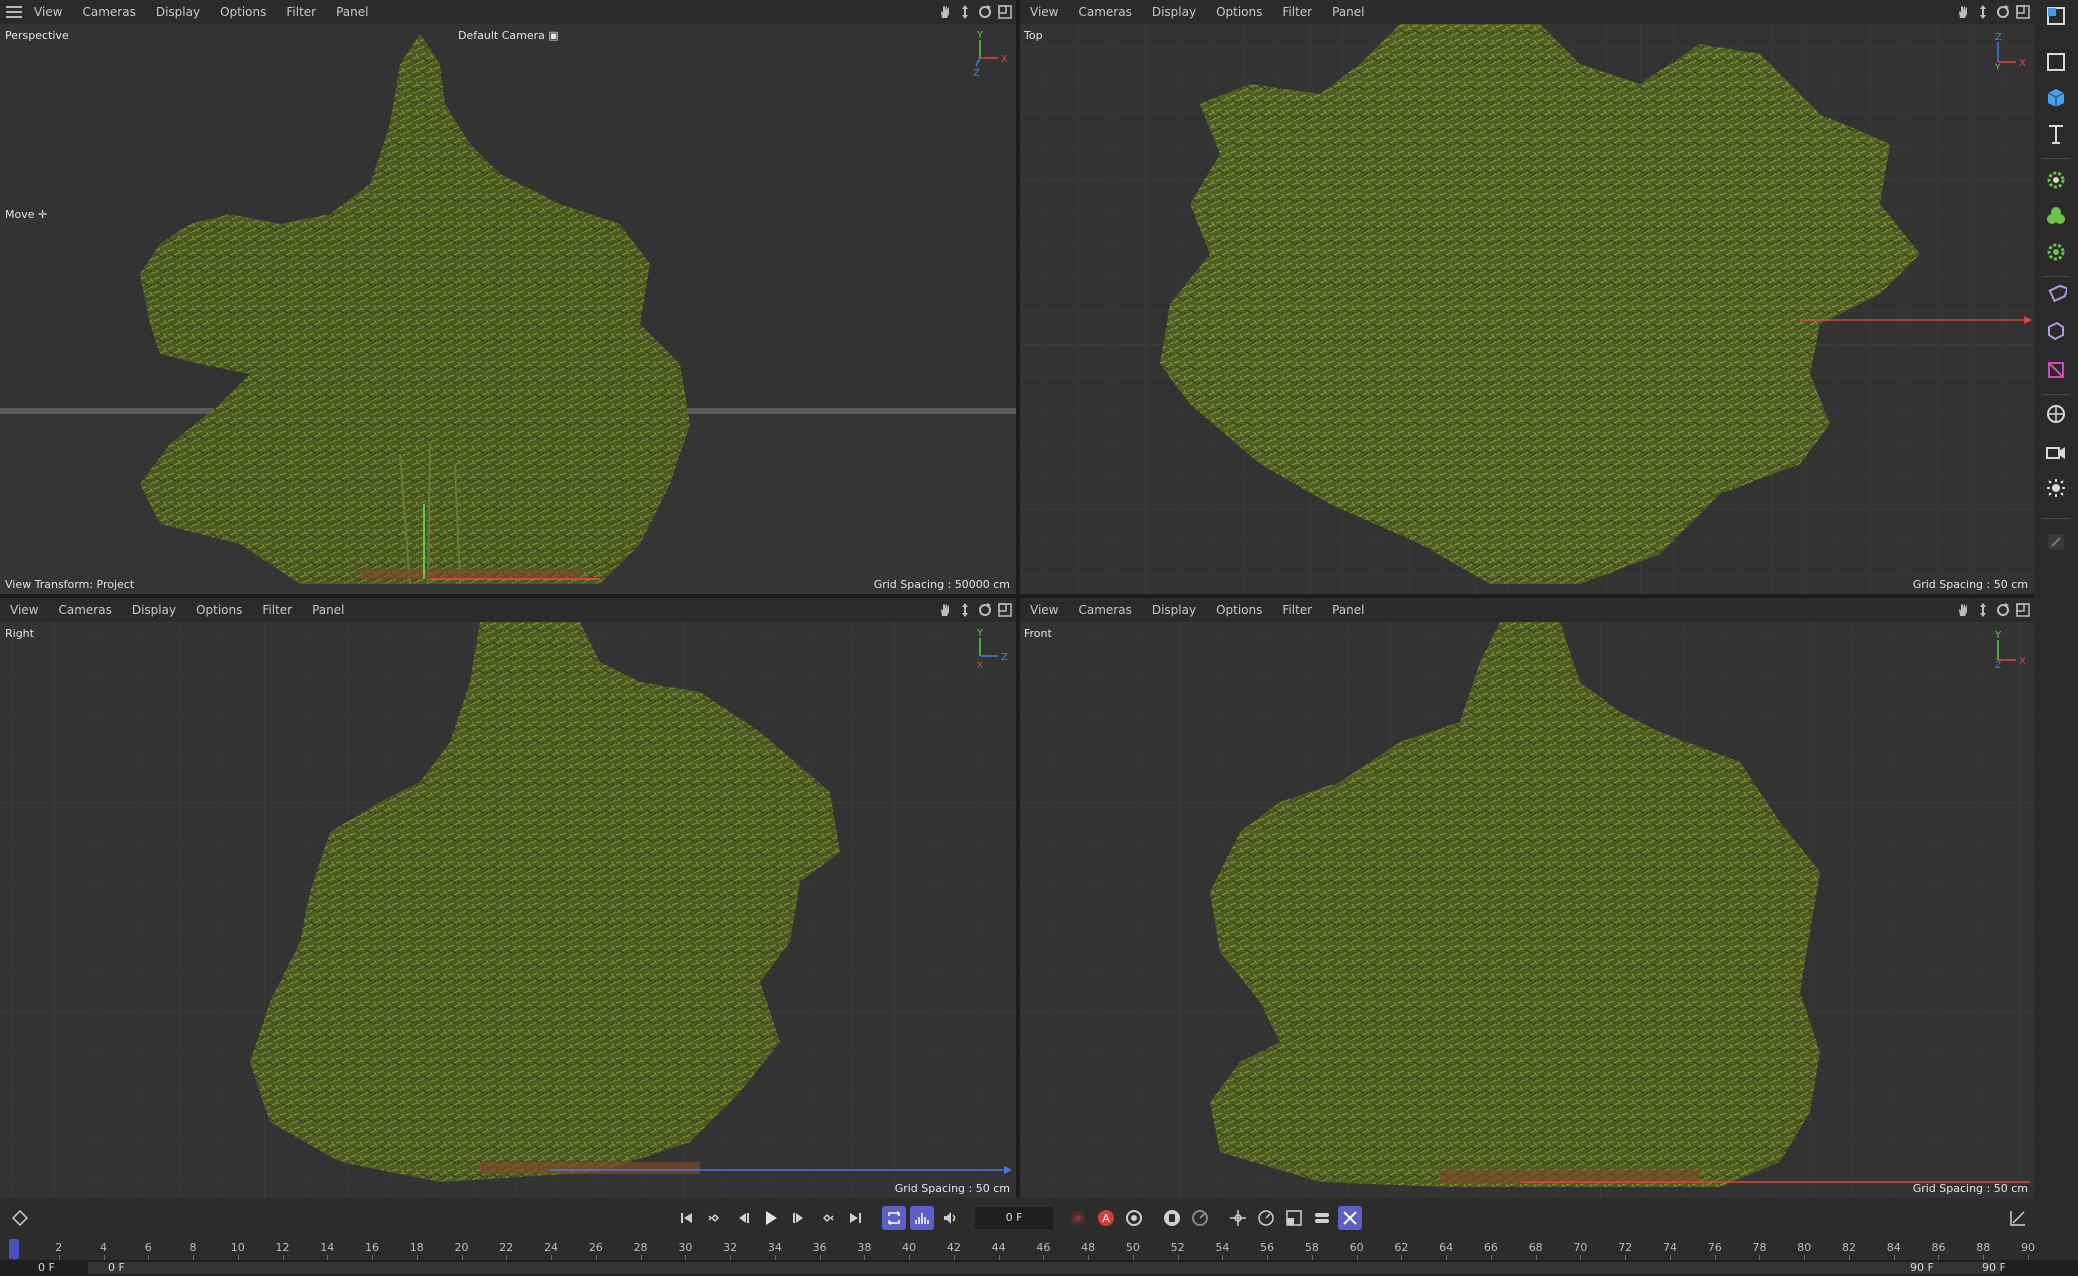  Describe the element at coordinates (2056, 216) in the screenshot. I see `generator-icon` at that location.